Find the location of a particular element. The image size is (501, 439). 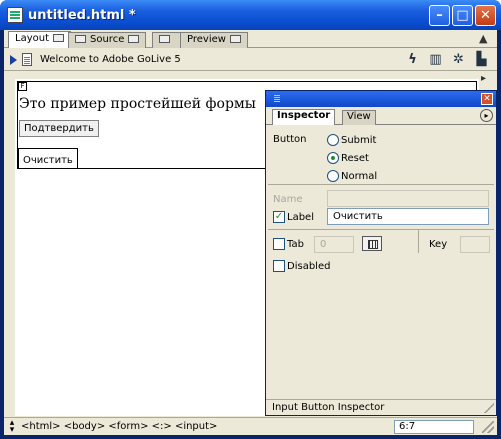

tab-checkbox-label: Tab is located at coordinates (295, 244).